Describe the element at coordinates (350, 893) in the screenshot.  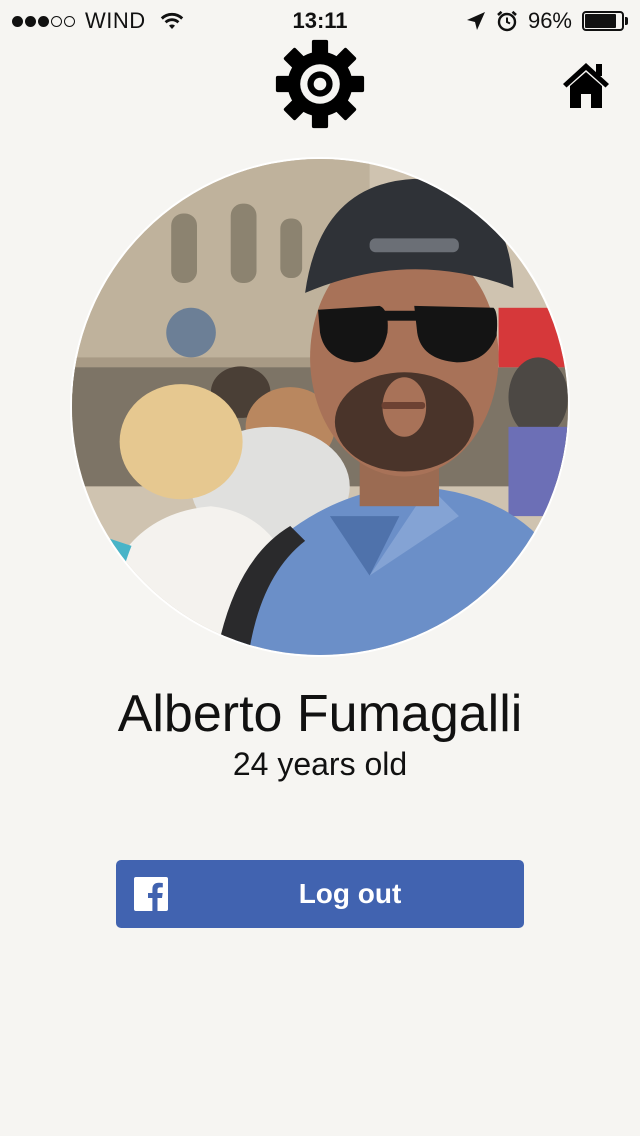
I see `logout-label: Log out` at that location.